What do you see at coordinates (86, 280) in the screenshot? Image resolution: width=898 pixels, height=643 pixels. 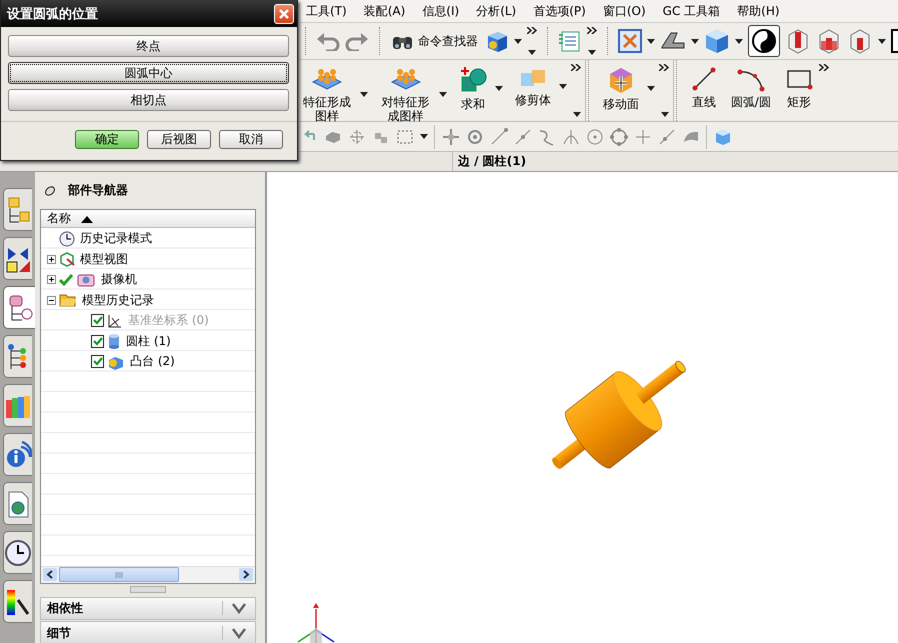 I see `camera-icon` at bounding box center [86, 280].